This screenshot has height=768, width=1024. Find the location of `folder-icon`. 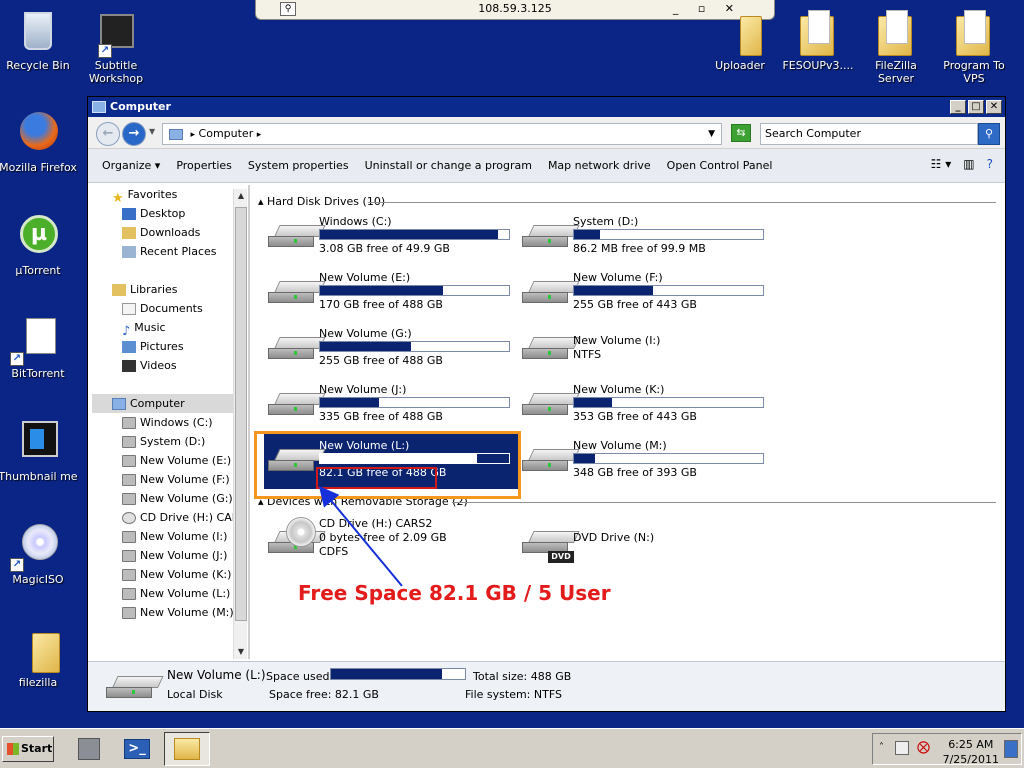

folder-icon is located at coordinates (38, 649).